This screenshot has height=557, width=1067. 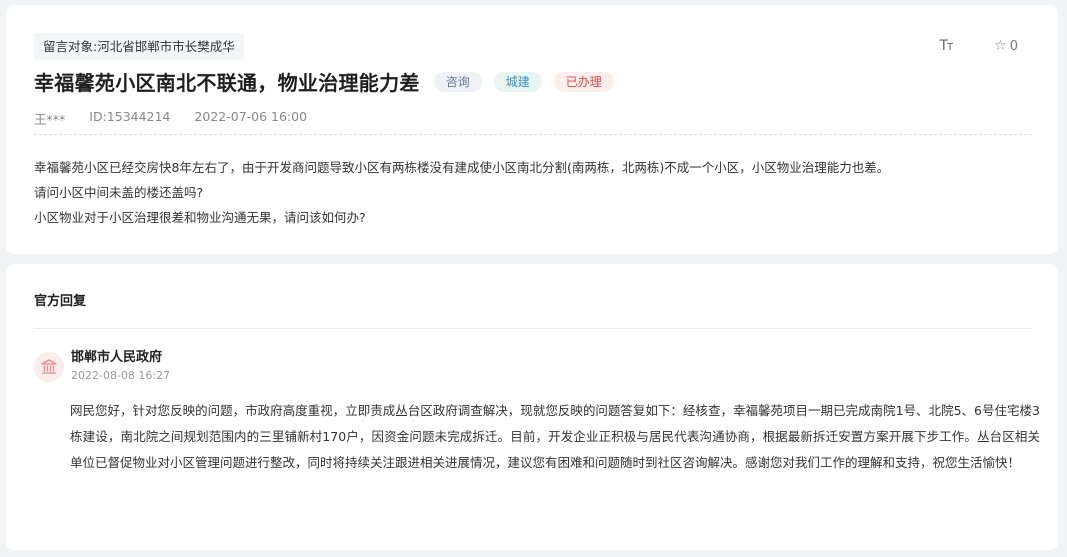 What do you see at coordinates (166, 46) in the screenshot?
I see `message-target-value: 河北省邯郸市市长樊成华` at bounding box center [166, 46].